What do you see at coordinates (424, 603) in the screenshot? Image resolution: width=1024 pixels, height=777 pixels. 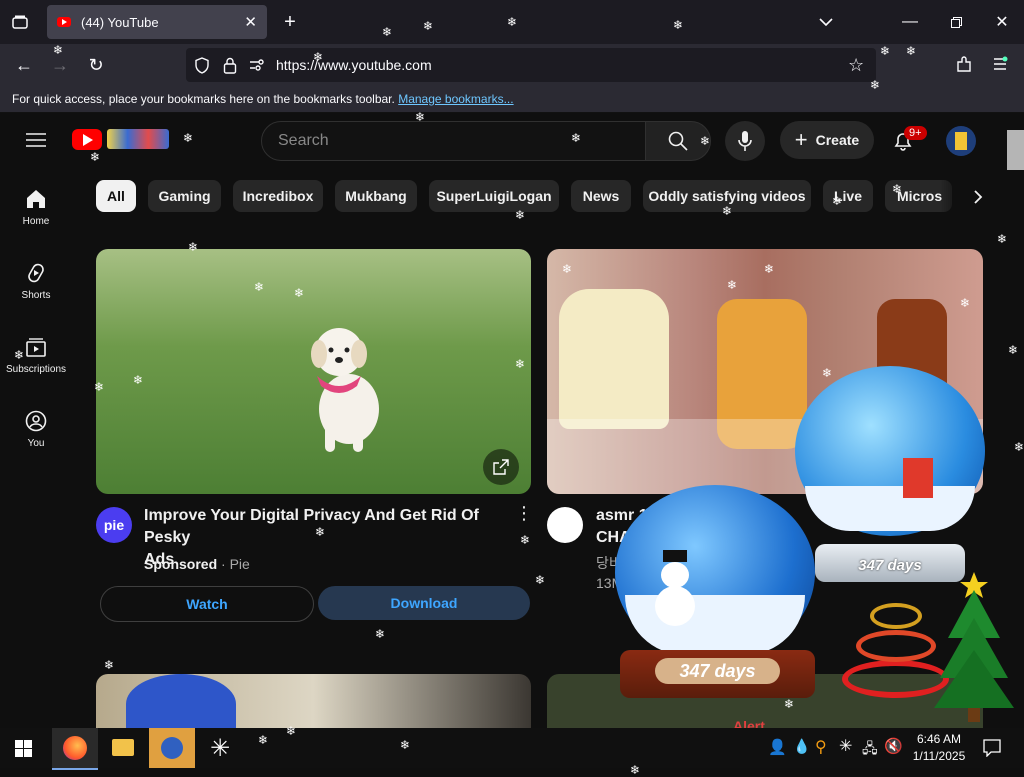 I see `download-button: Download` at bounding box center [424, 603].